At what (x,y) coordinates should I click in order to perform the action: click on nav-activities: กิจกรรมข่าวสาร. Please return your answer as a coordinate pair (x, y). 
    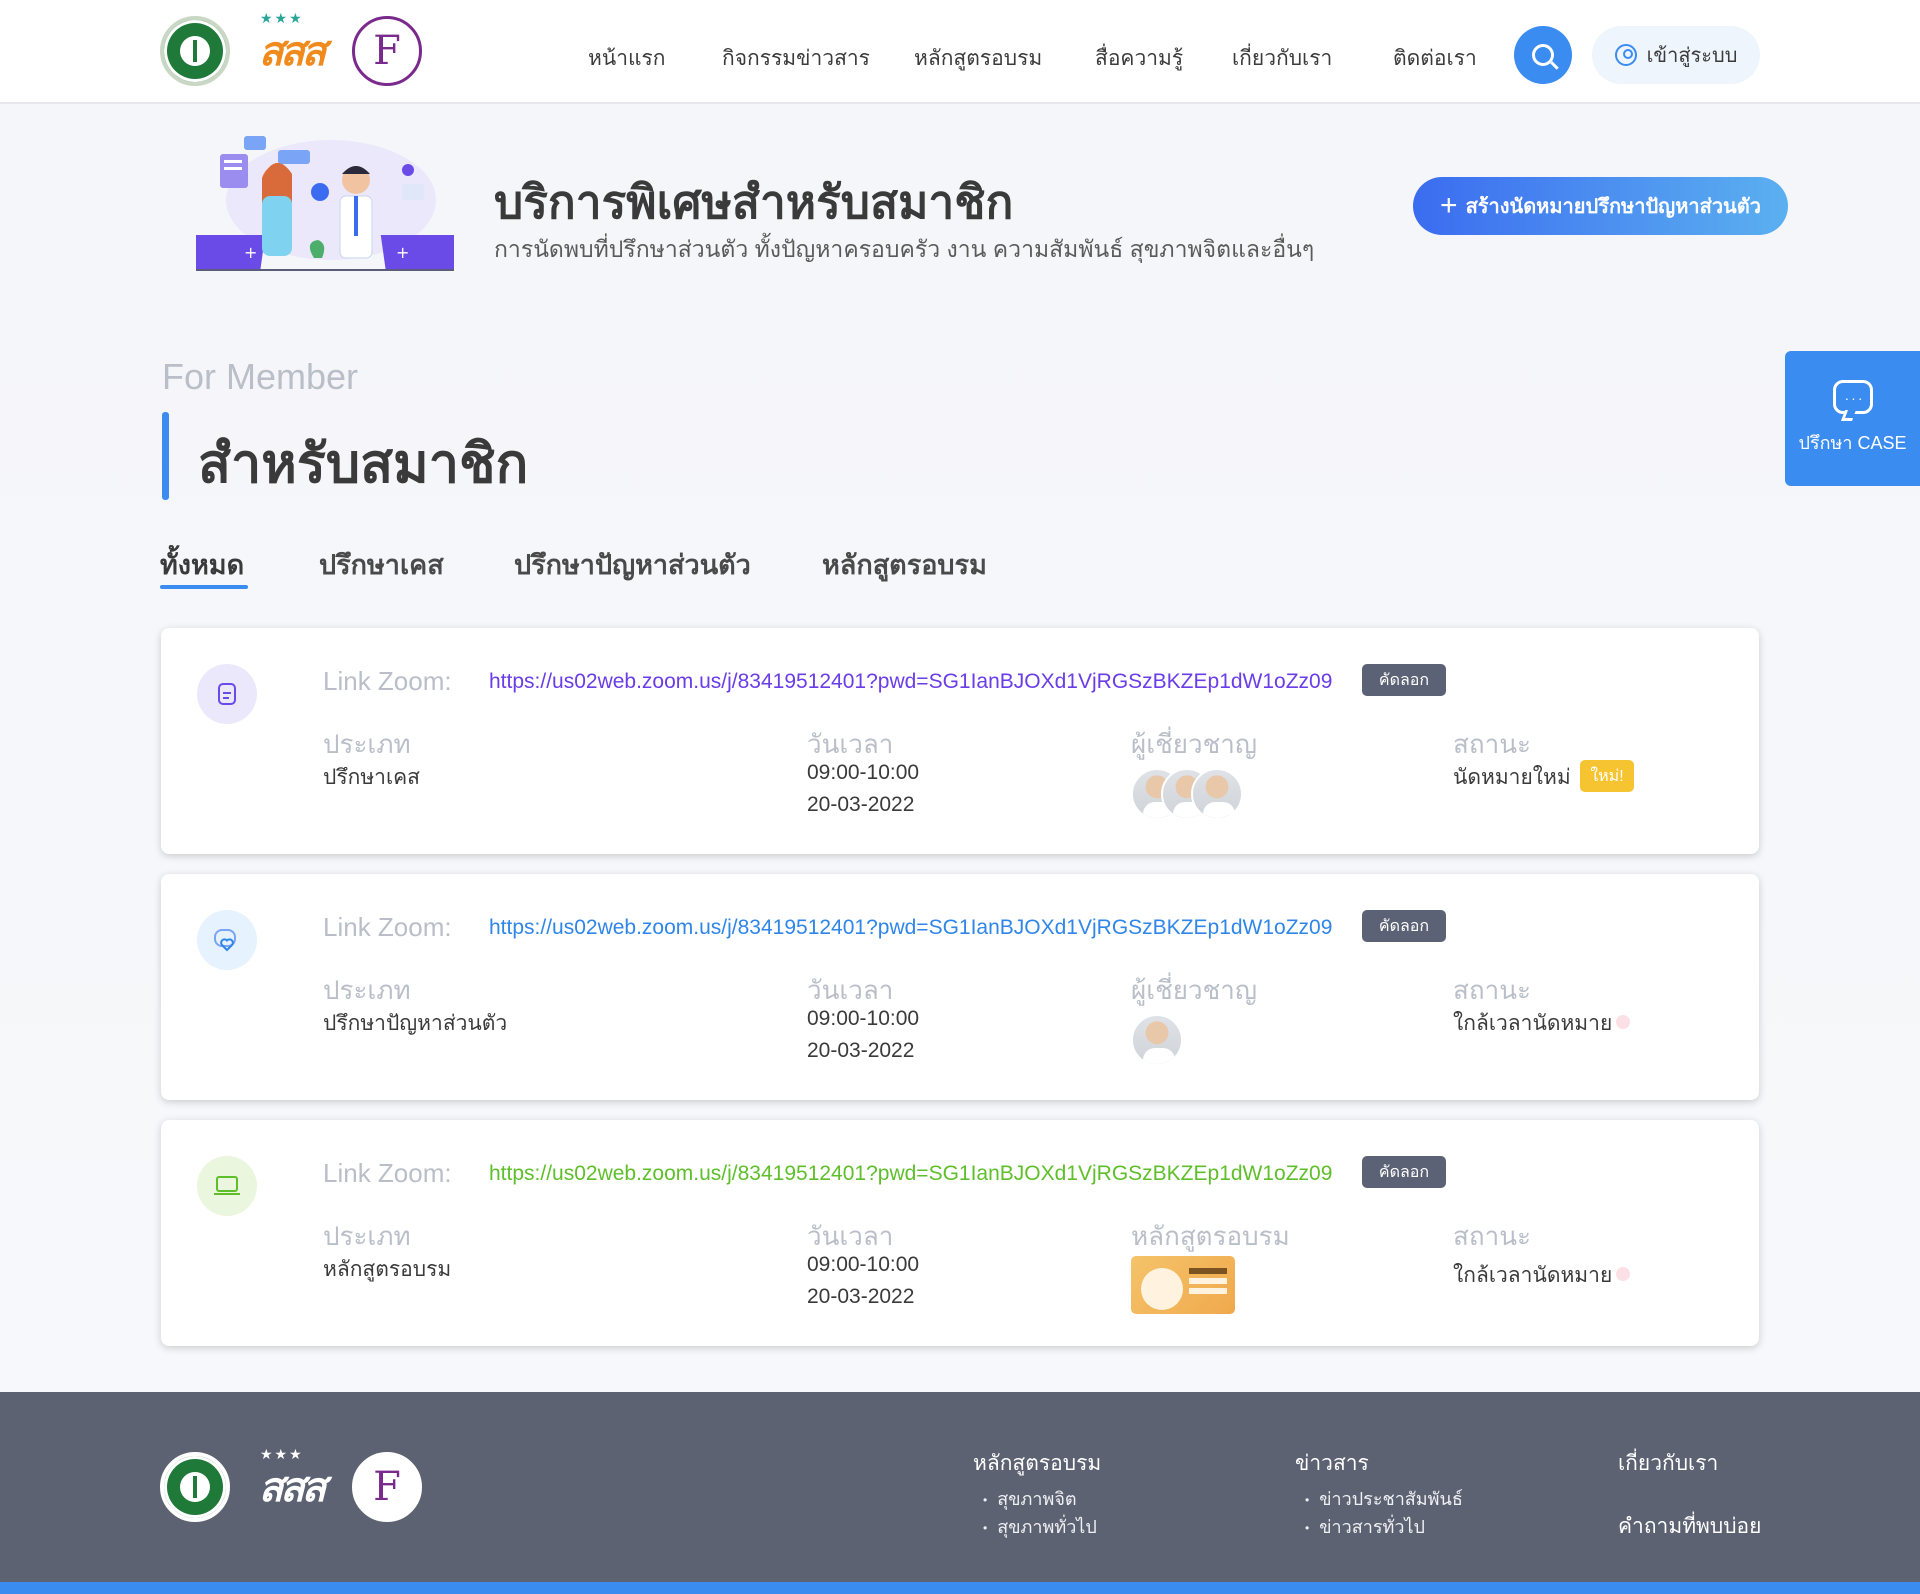
    Looking at the image, I should click on (796, 58).